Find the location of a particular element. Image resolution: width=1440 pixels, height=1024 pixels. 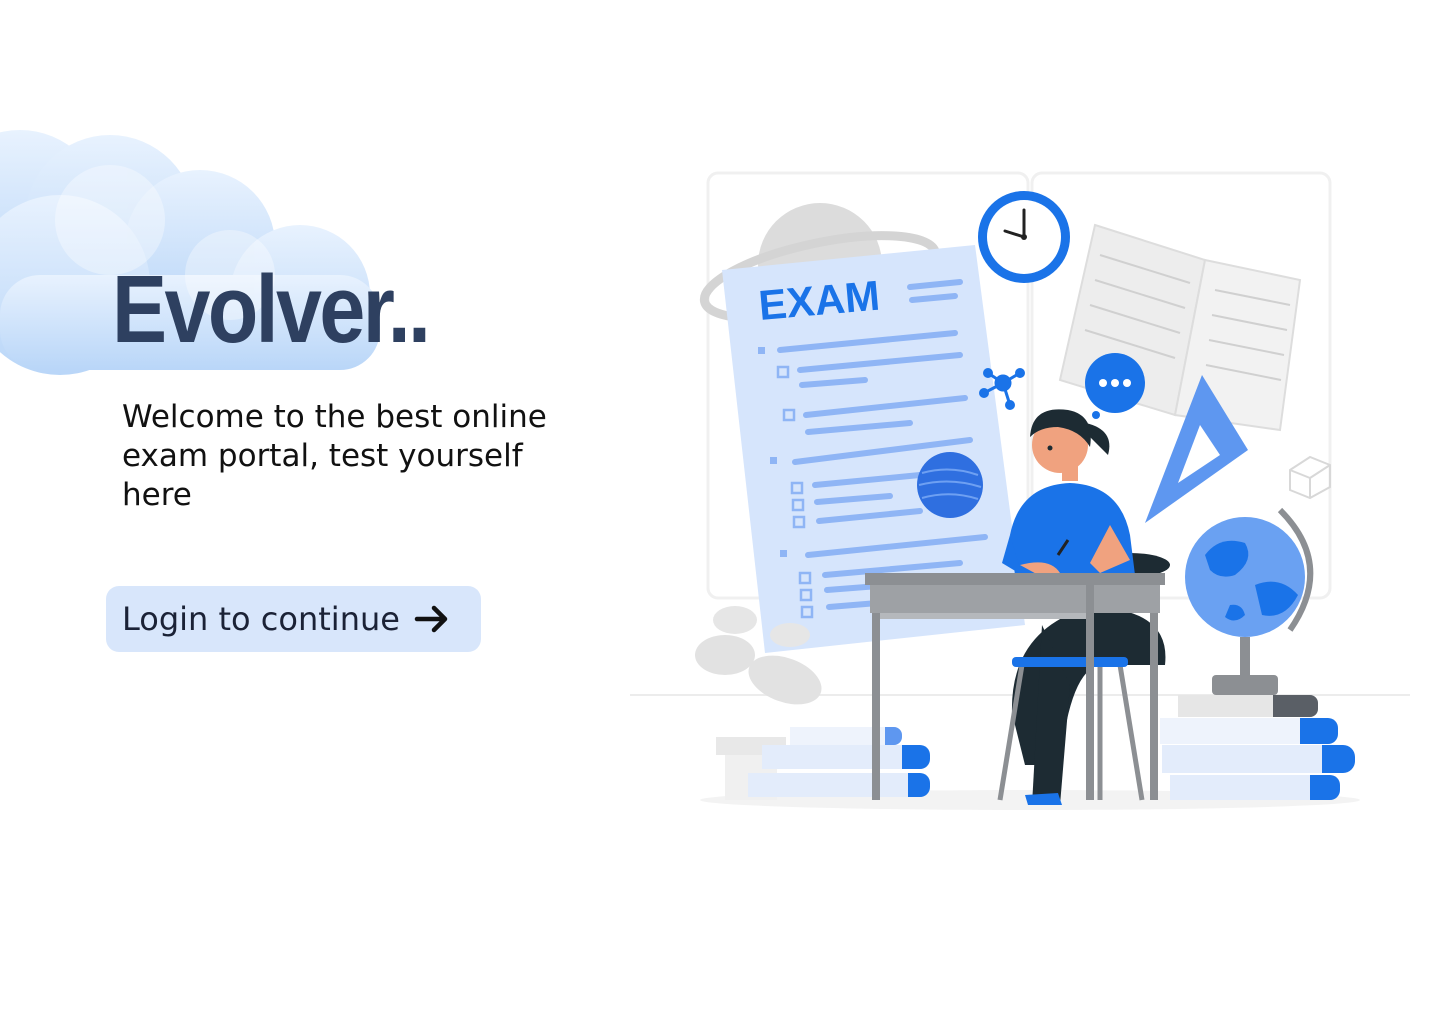

arrow-right-icon is located at coordinates (432, 619).